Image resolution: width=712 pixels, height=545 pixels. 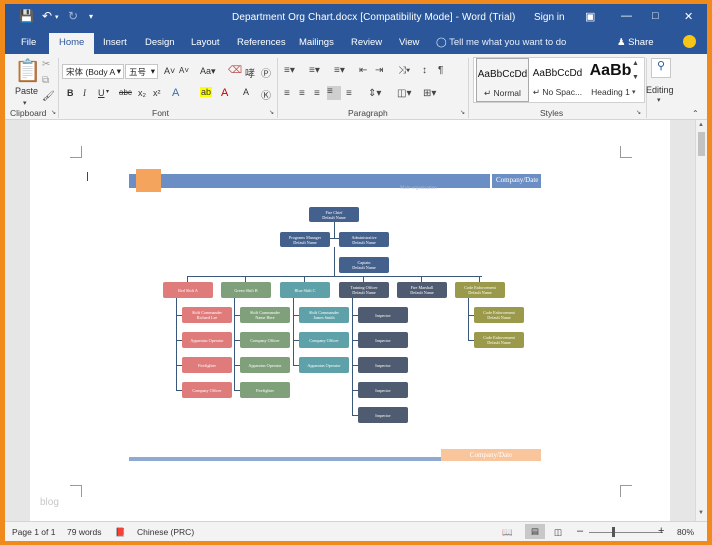 I want to click on decrease-indent-icon: ⇤, so click(x=363, y=70).